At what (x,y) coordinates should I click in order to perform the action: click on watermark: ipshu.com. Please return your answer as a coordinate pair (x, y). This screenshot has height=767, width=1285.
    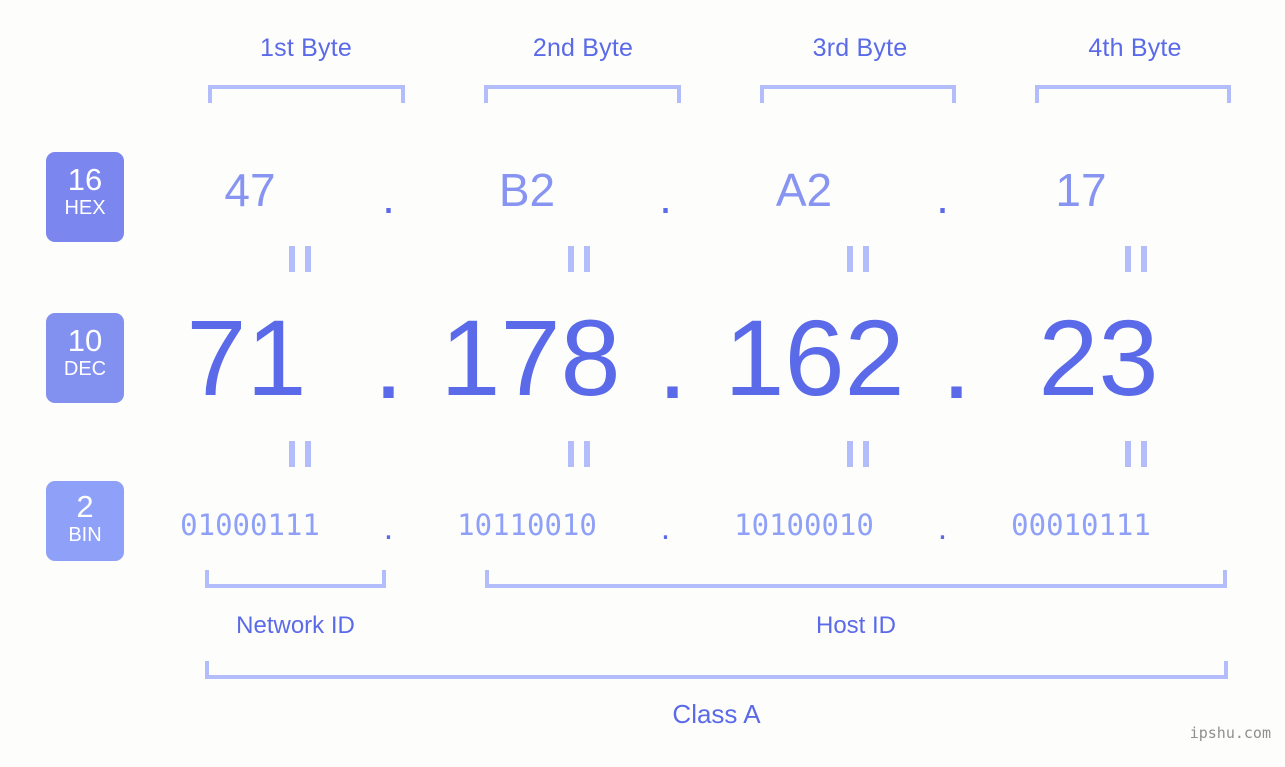
    Looking at the image, I should click on (1230, 733).